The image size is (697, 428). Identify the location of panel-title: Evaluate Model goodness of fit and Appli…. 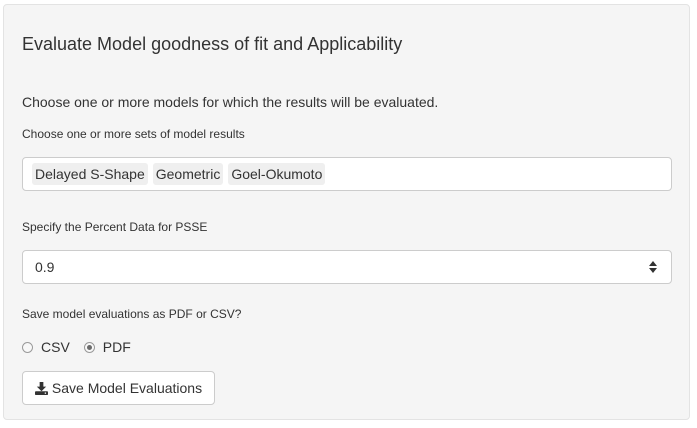
(212, 44).